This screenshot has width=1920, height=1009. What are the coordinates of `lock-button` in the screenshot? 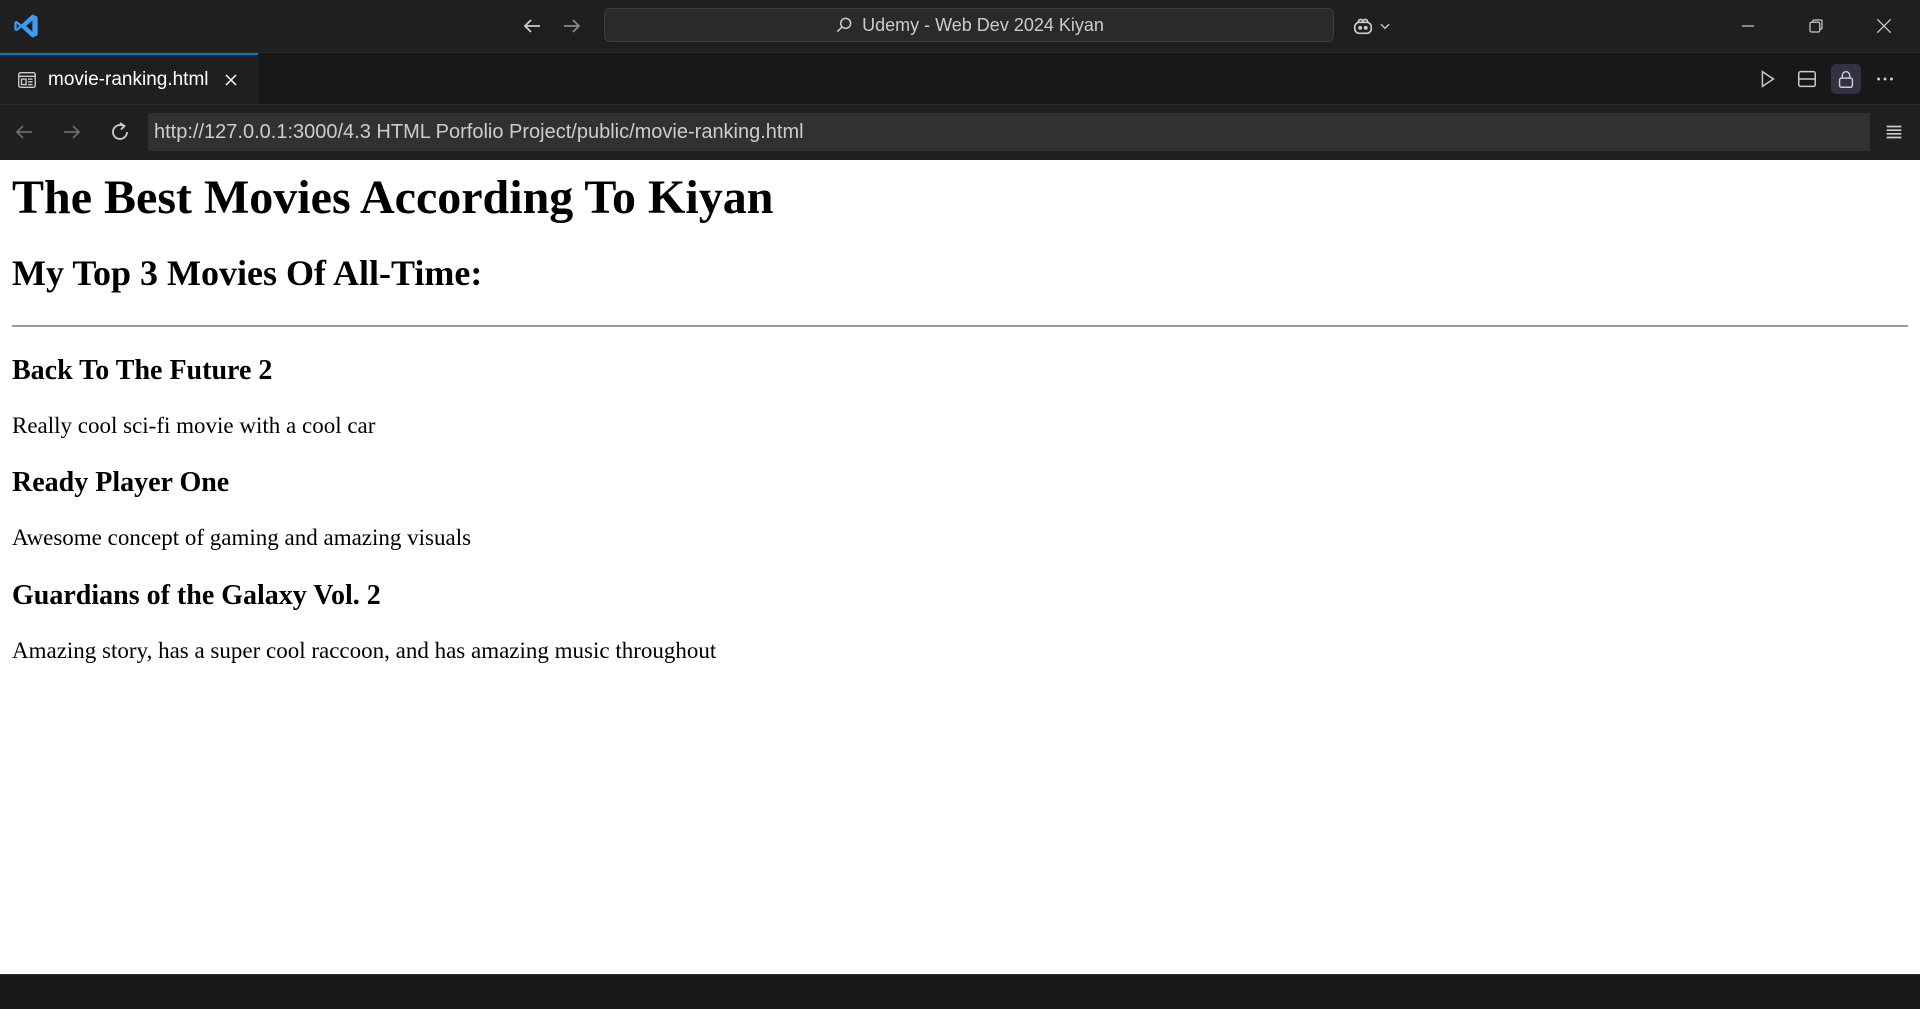 It's located at (1846, 79).